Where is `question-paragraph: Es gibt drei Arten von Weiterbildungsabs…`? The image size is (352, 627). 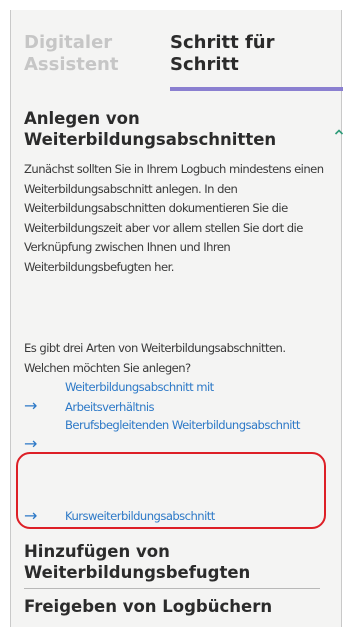
question-paragraph: Es gibt drei Arten von Weiterbildungsabs… is located at coordinates (155, 358).